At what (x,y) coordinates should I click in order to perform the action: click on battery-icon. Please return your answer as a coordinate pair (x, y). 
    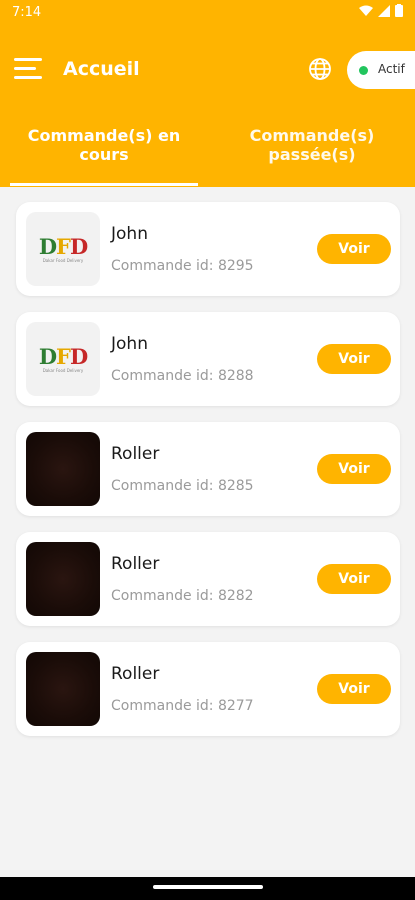
    Looking at the image, I should click on (399, 10).